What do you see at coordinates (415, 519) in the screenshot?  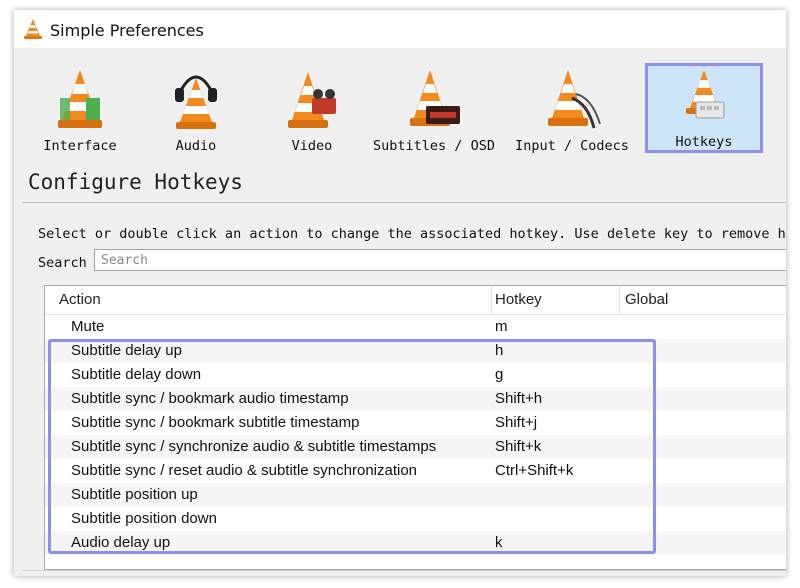 I see `table-row: Subtitle position down` at bounding box center [415, 519].